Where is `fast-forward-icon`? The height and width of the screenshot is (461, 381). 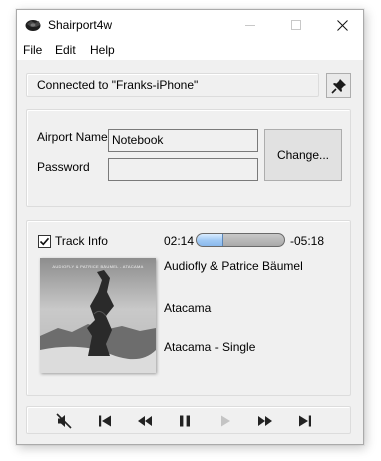
fast-forward-icon is located at coordinates (265, 421).